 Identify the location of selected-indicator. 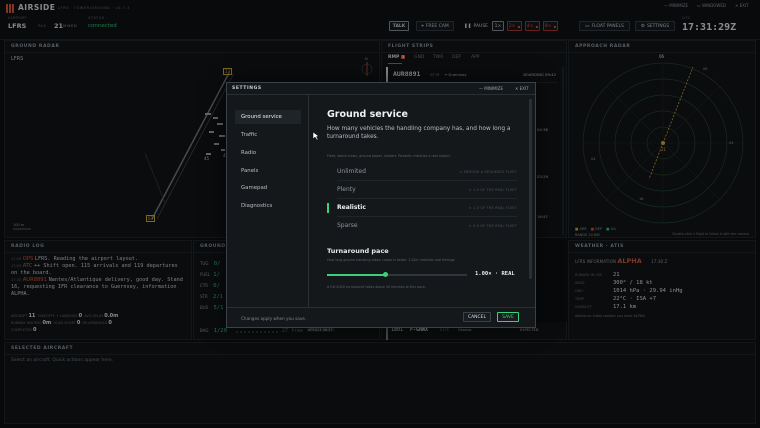
(328, 208).